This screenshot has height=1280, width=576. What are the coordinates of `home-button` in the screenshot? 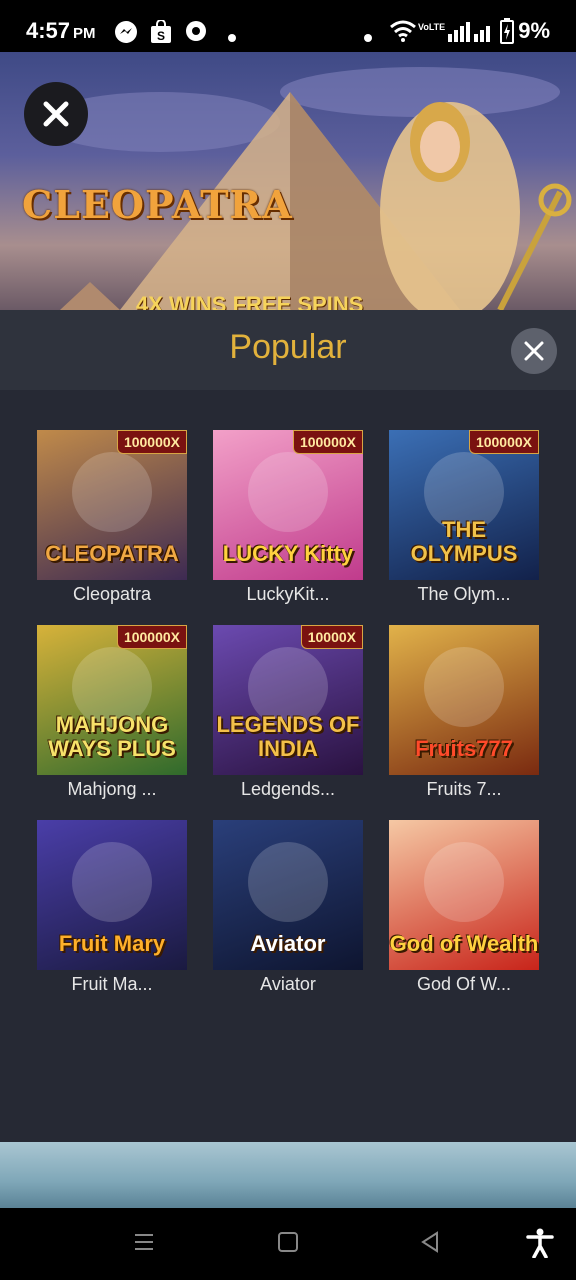 It's located at (288, 1244).